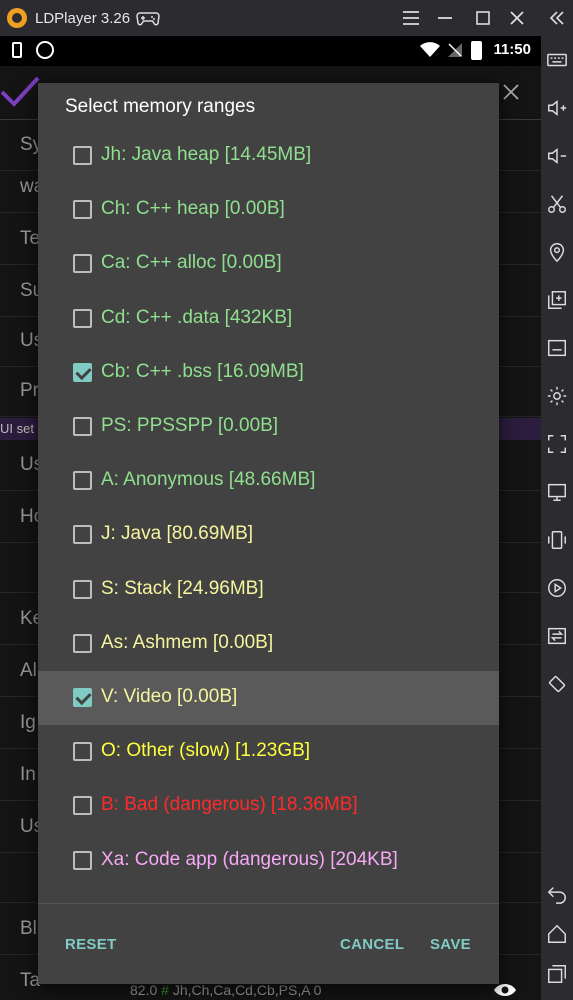  I want to click on memory-range-option: Ca: C++ alloc [0.00B], so click(268, 264).